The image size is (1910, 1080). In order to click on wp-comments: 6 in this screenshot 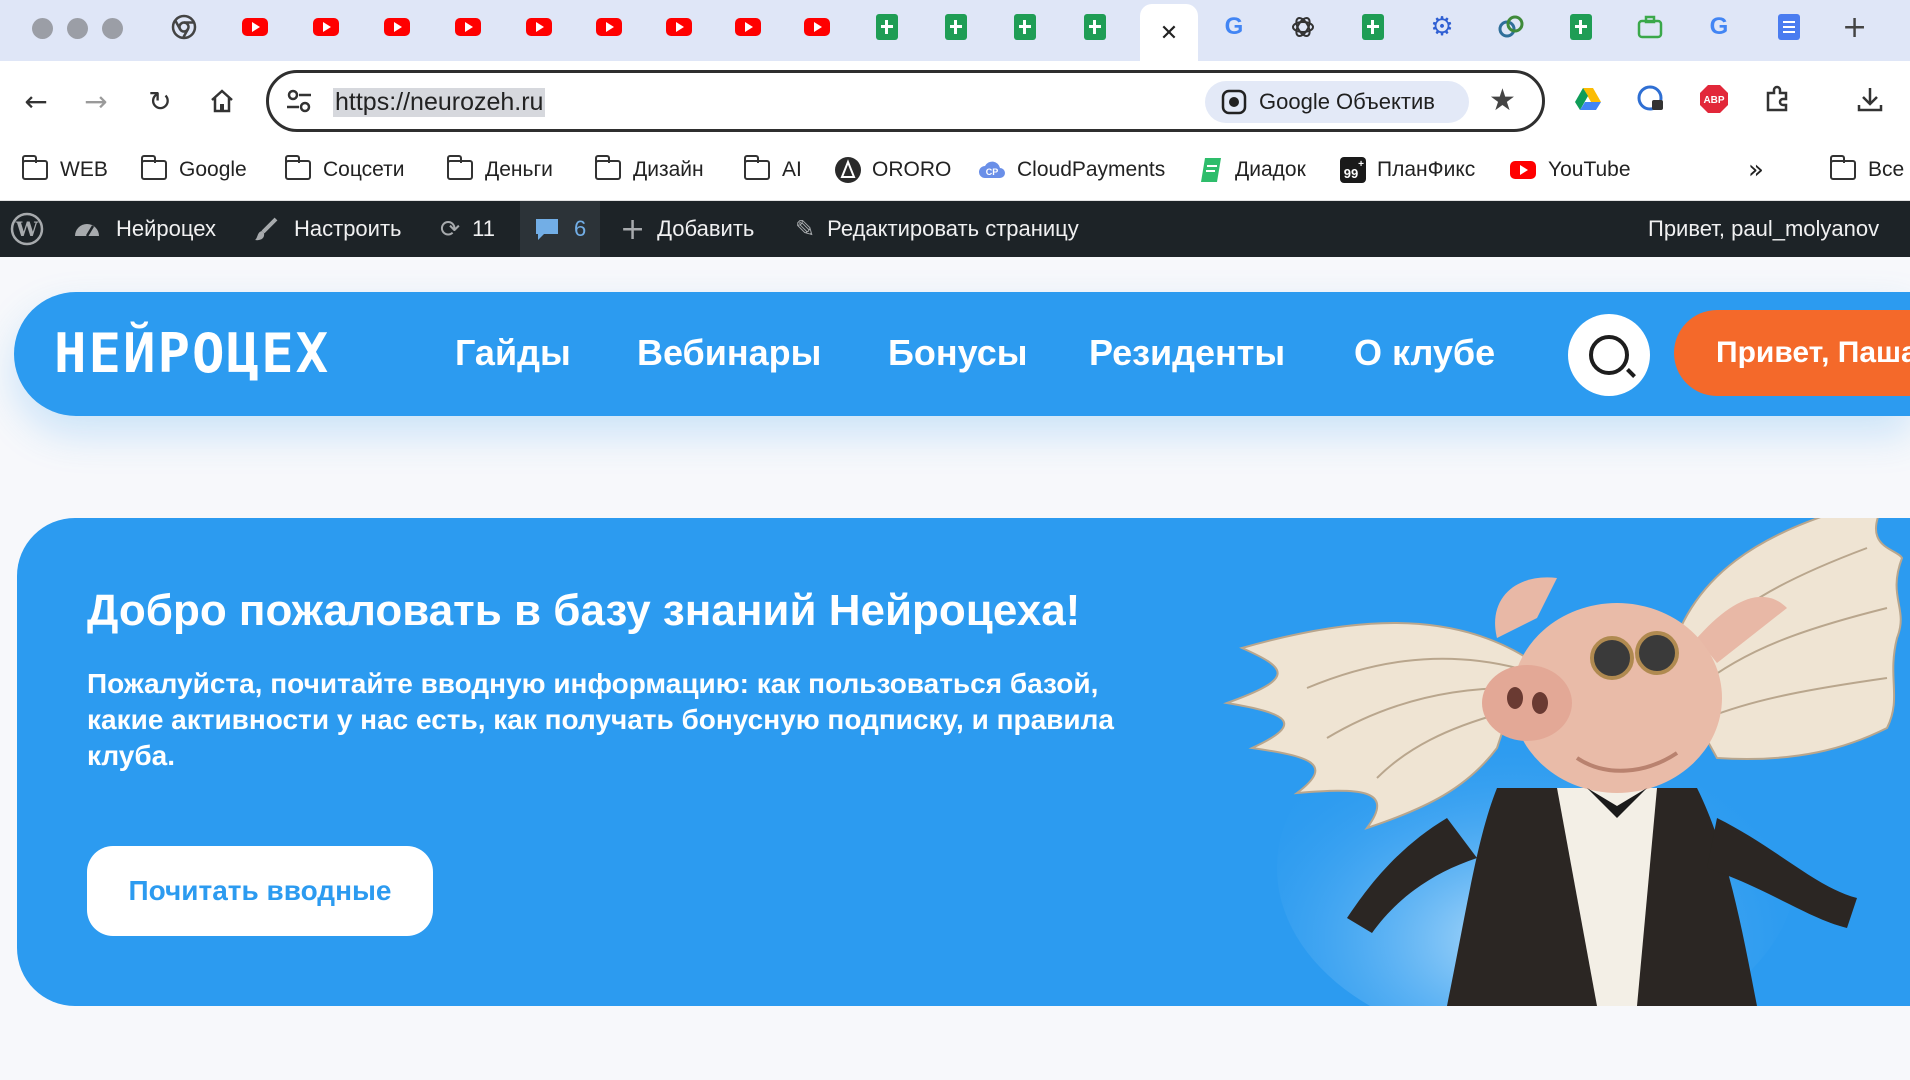, I will do `click(560, 229)`.